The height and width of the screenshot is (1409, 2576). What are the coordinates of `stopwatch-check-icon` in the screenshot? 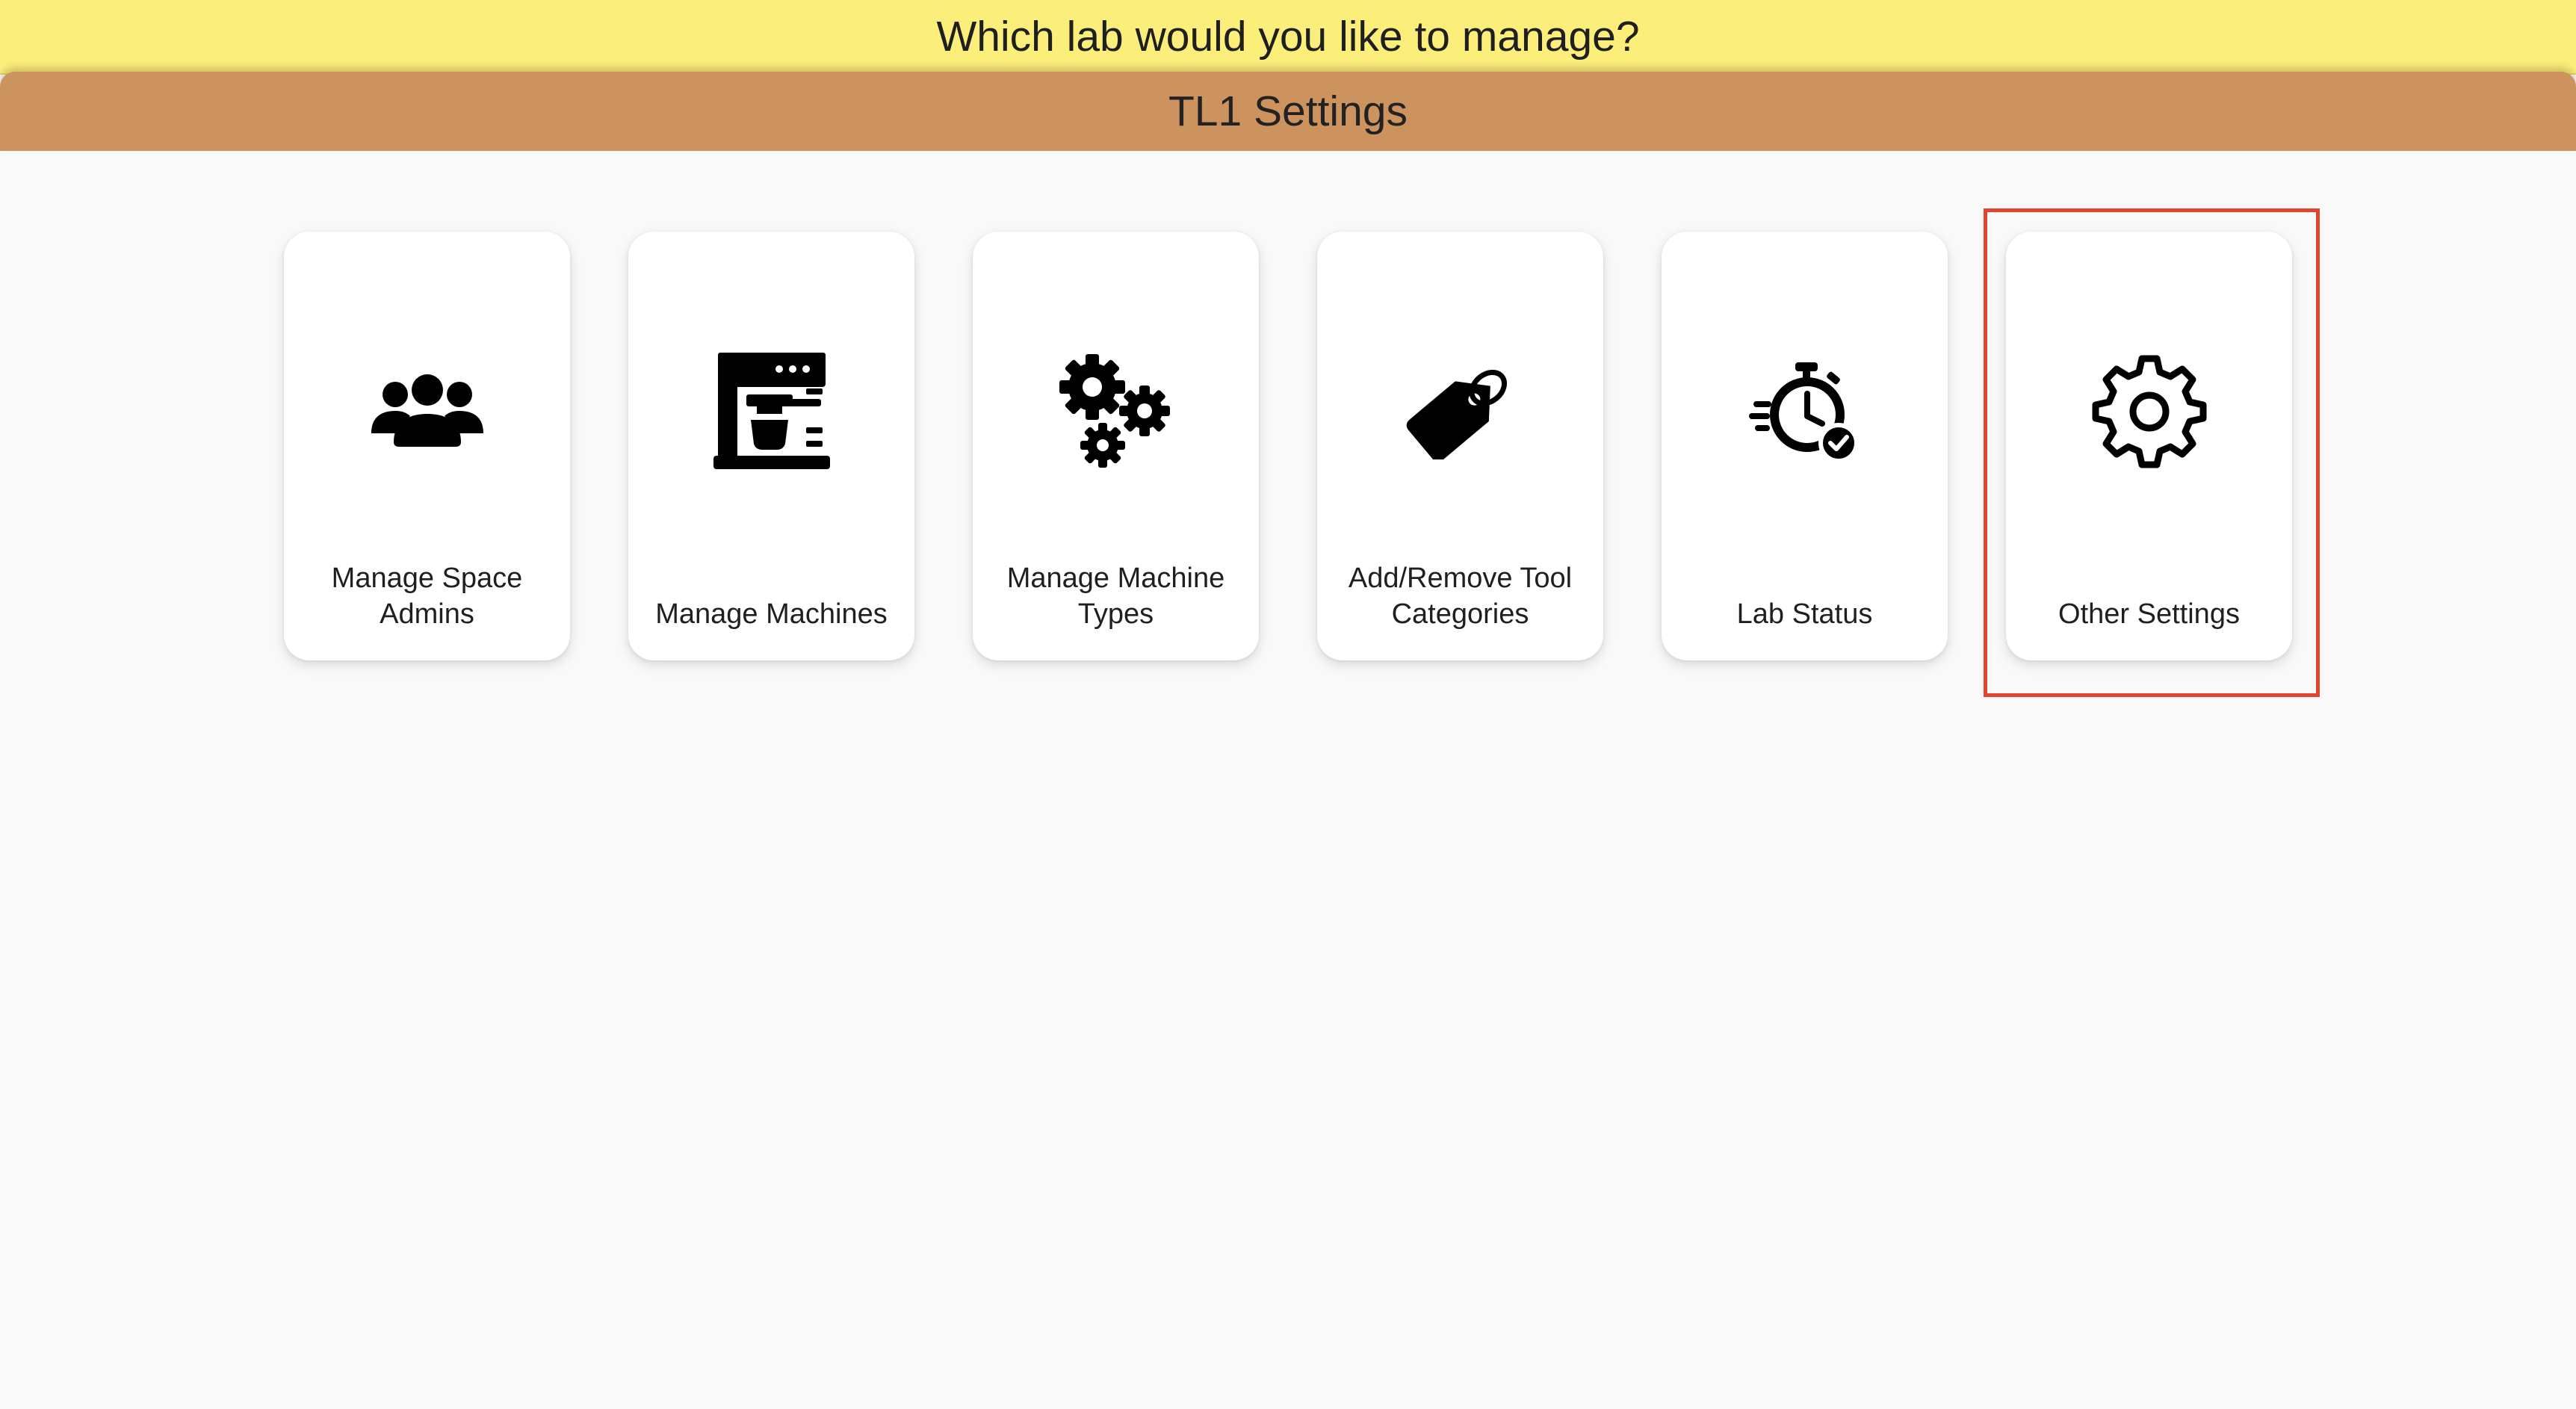 It's located at (1805, 411).